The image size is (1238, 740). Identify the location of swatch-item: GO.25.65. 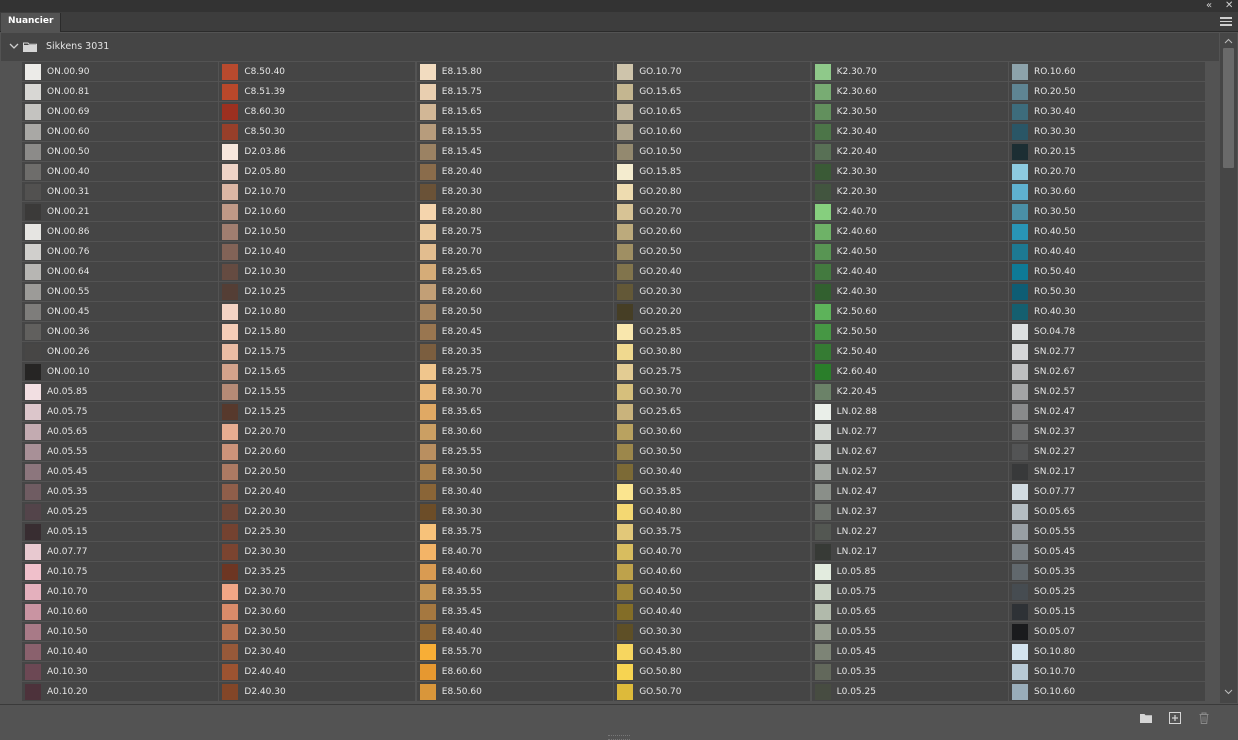
(712, 411).